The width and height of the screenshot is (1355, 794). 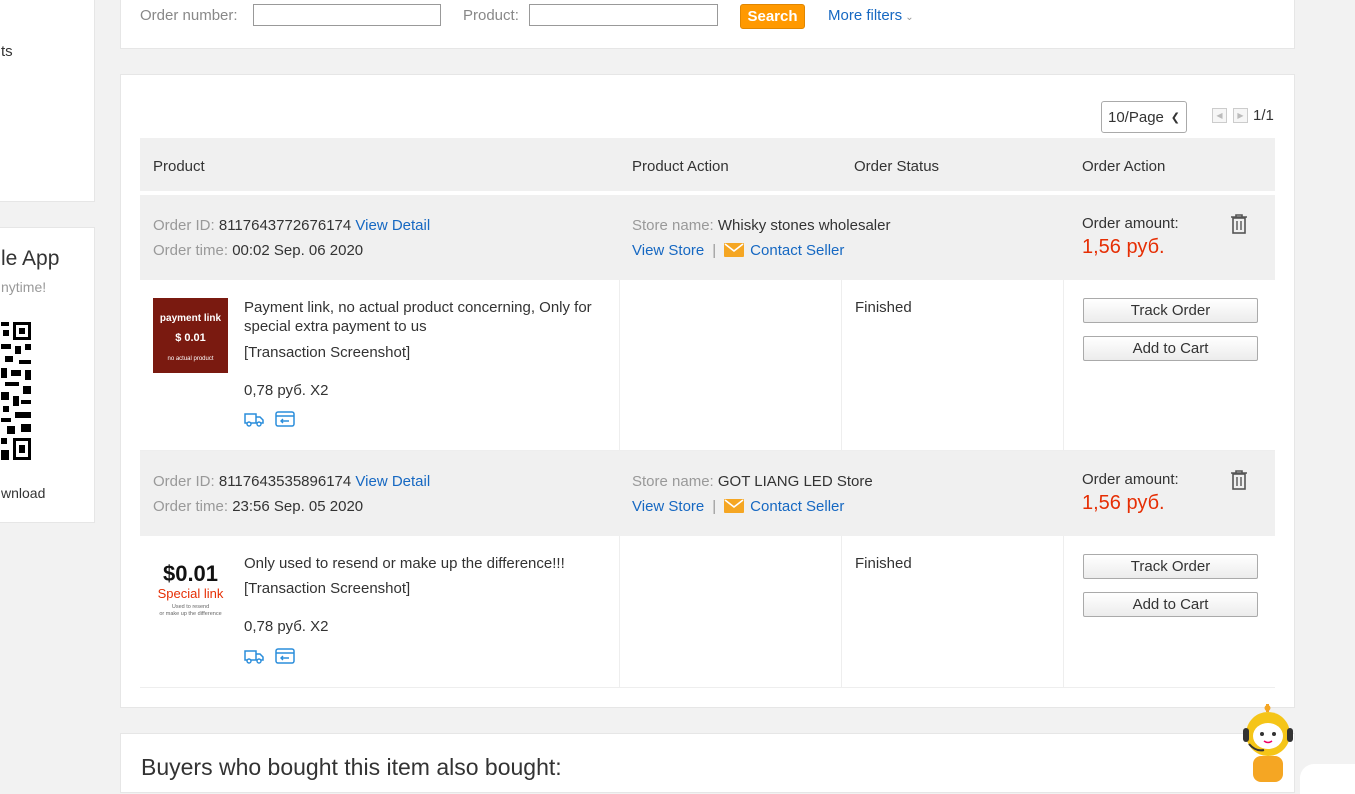 I want to click on thumb-line3: Used to resend, so click(x=190, y=607).